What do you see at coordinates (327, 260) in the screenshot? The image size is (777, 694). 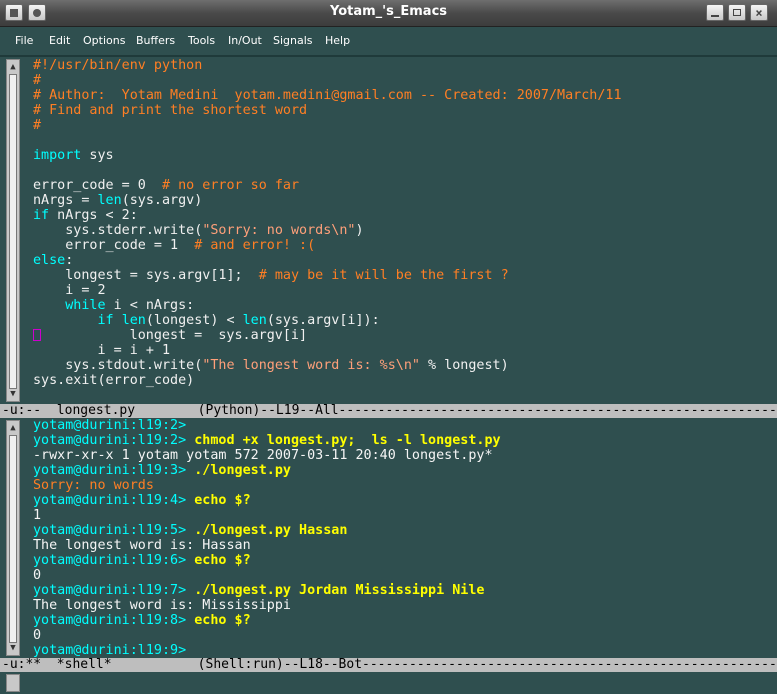 I see `code-line: else:` at bounding box center [327, 260].